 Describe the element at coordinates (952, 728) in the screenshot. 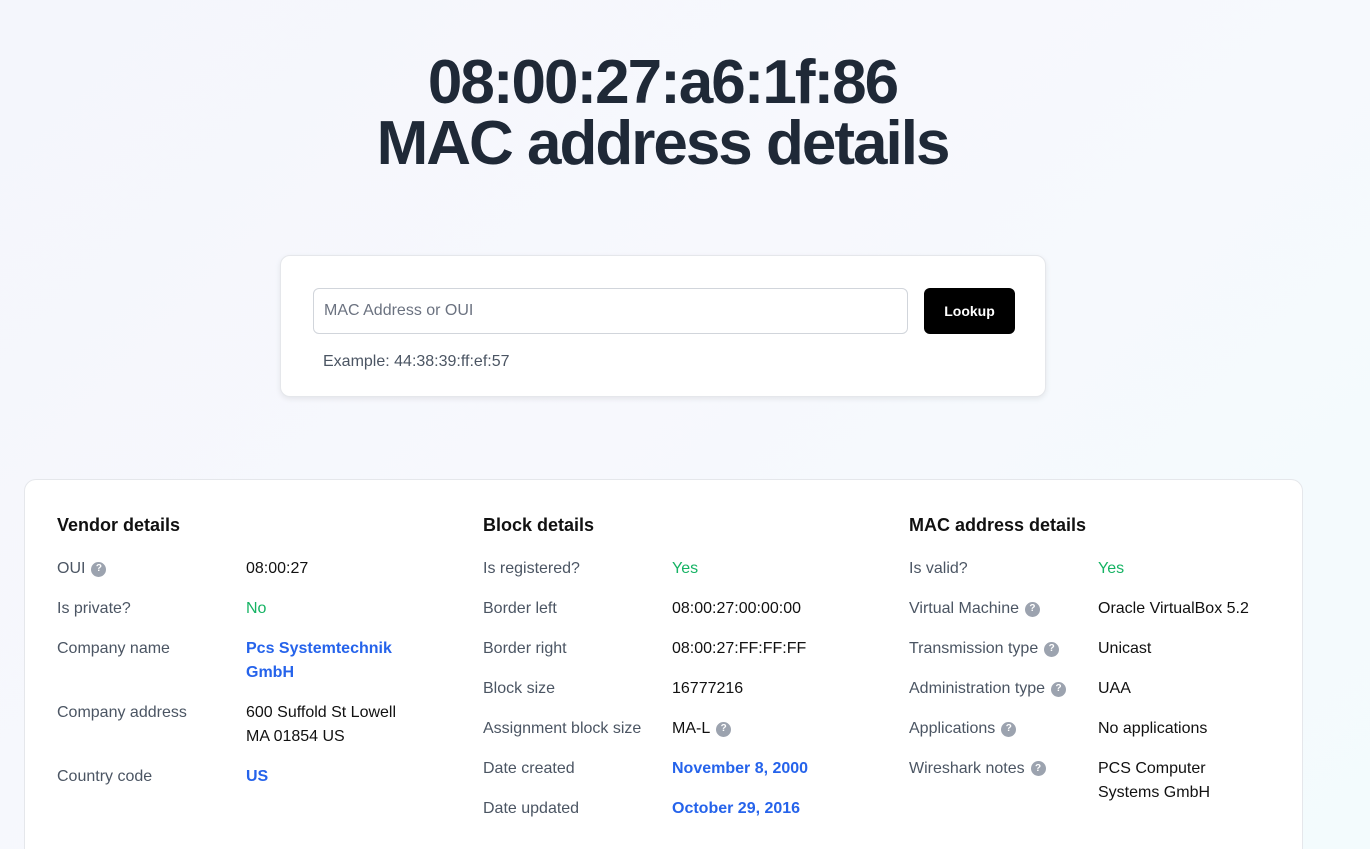

I see `applications-label: Applications` at that location.